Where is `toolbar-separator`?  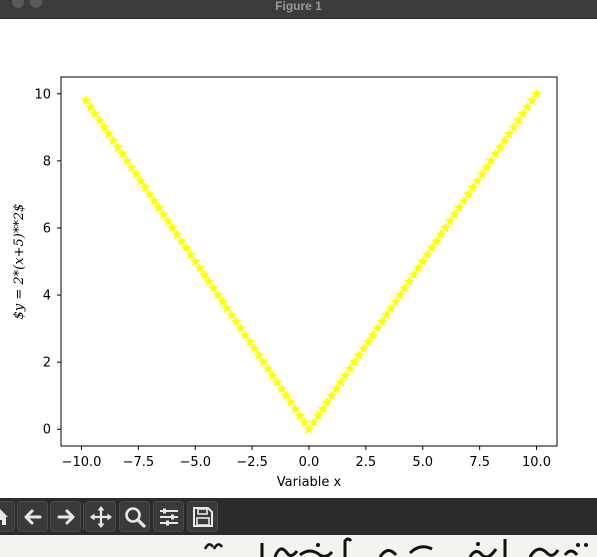
toolbar-separator is located at coordinates (83, 516).